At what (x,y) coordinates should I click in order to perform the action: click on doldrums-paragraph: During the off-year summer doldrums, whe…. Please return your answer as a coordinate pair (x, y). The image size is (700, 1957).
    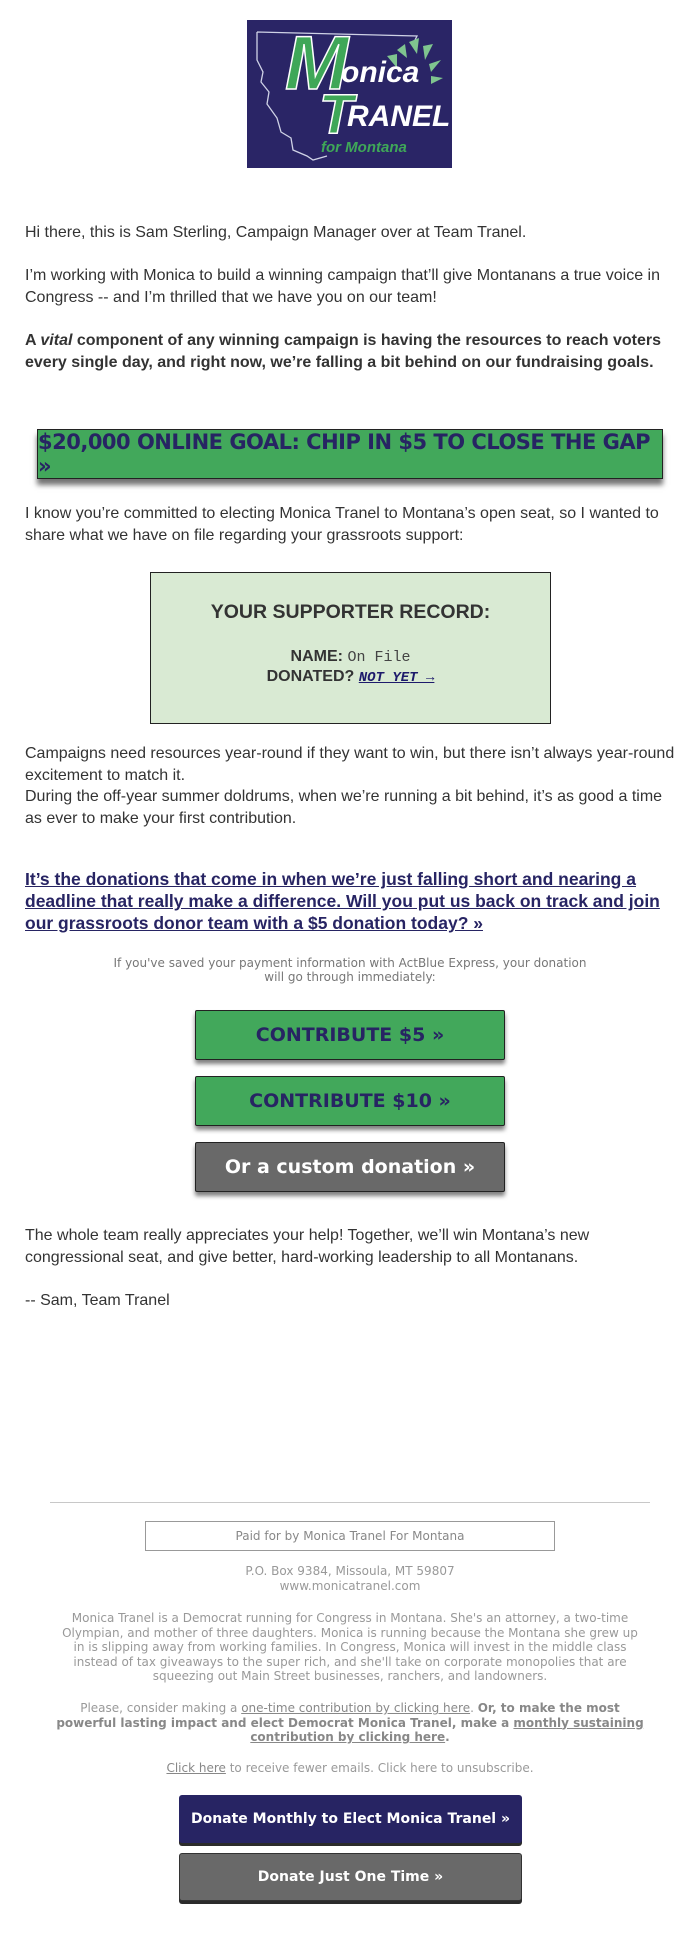
    Looking at the image, I should click on (344, 807).